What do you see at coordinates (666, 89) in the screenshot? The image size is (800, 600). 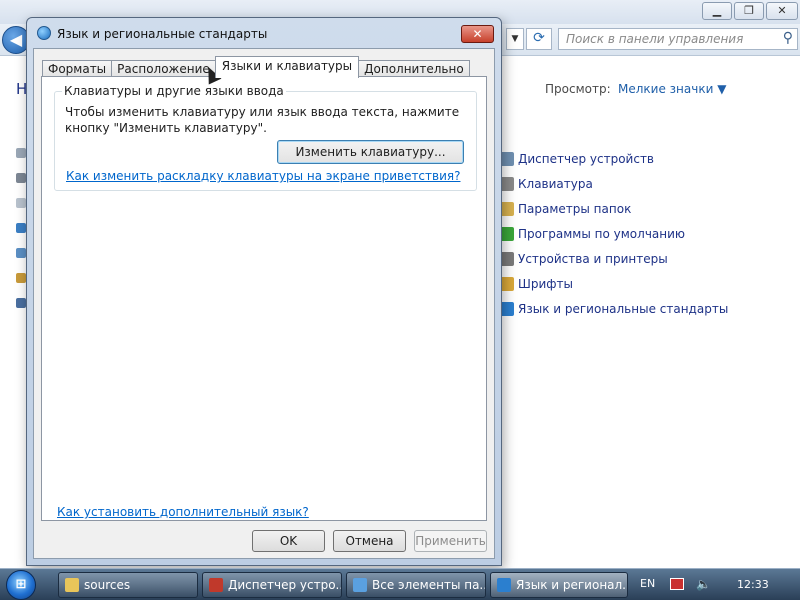 I see `view-by-value: Мелкие значки` at bounding box center [666, 89].